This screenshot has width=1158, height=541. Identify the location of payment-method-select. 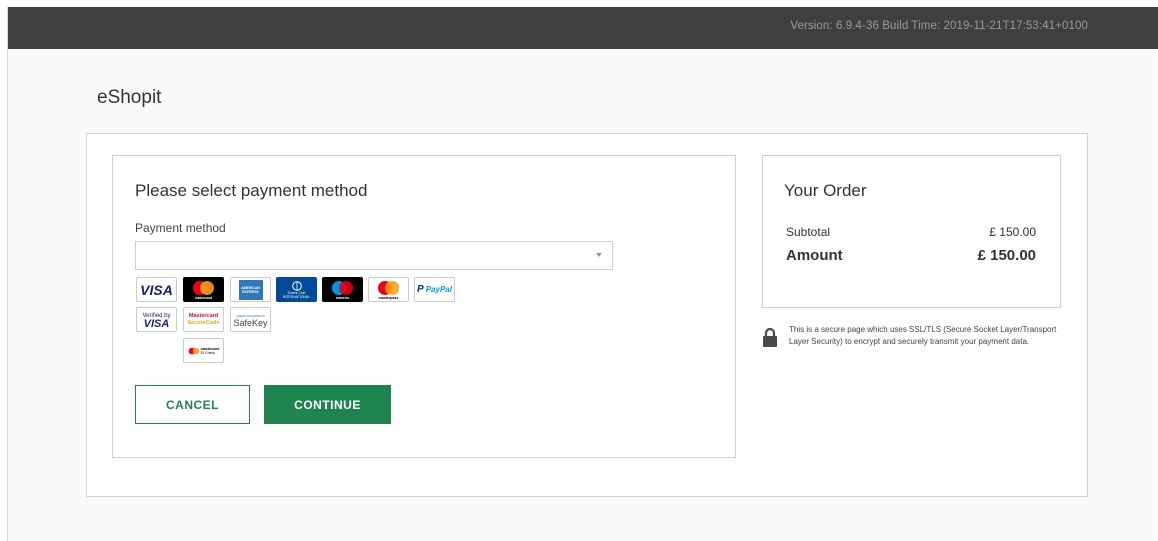
(374, 255).